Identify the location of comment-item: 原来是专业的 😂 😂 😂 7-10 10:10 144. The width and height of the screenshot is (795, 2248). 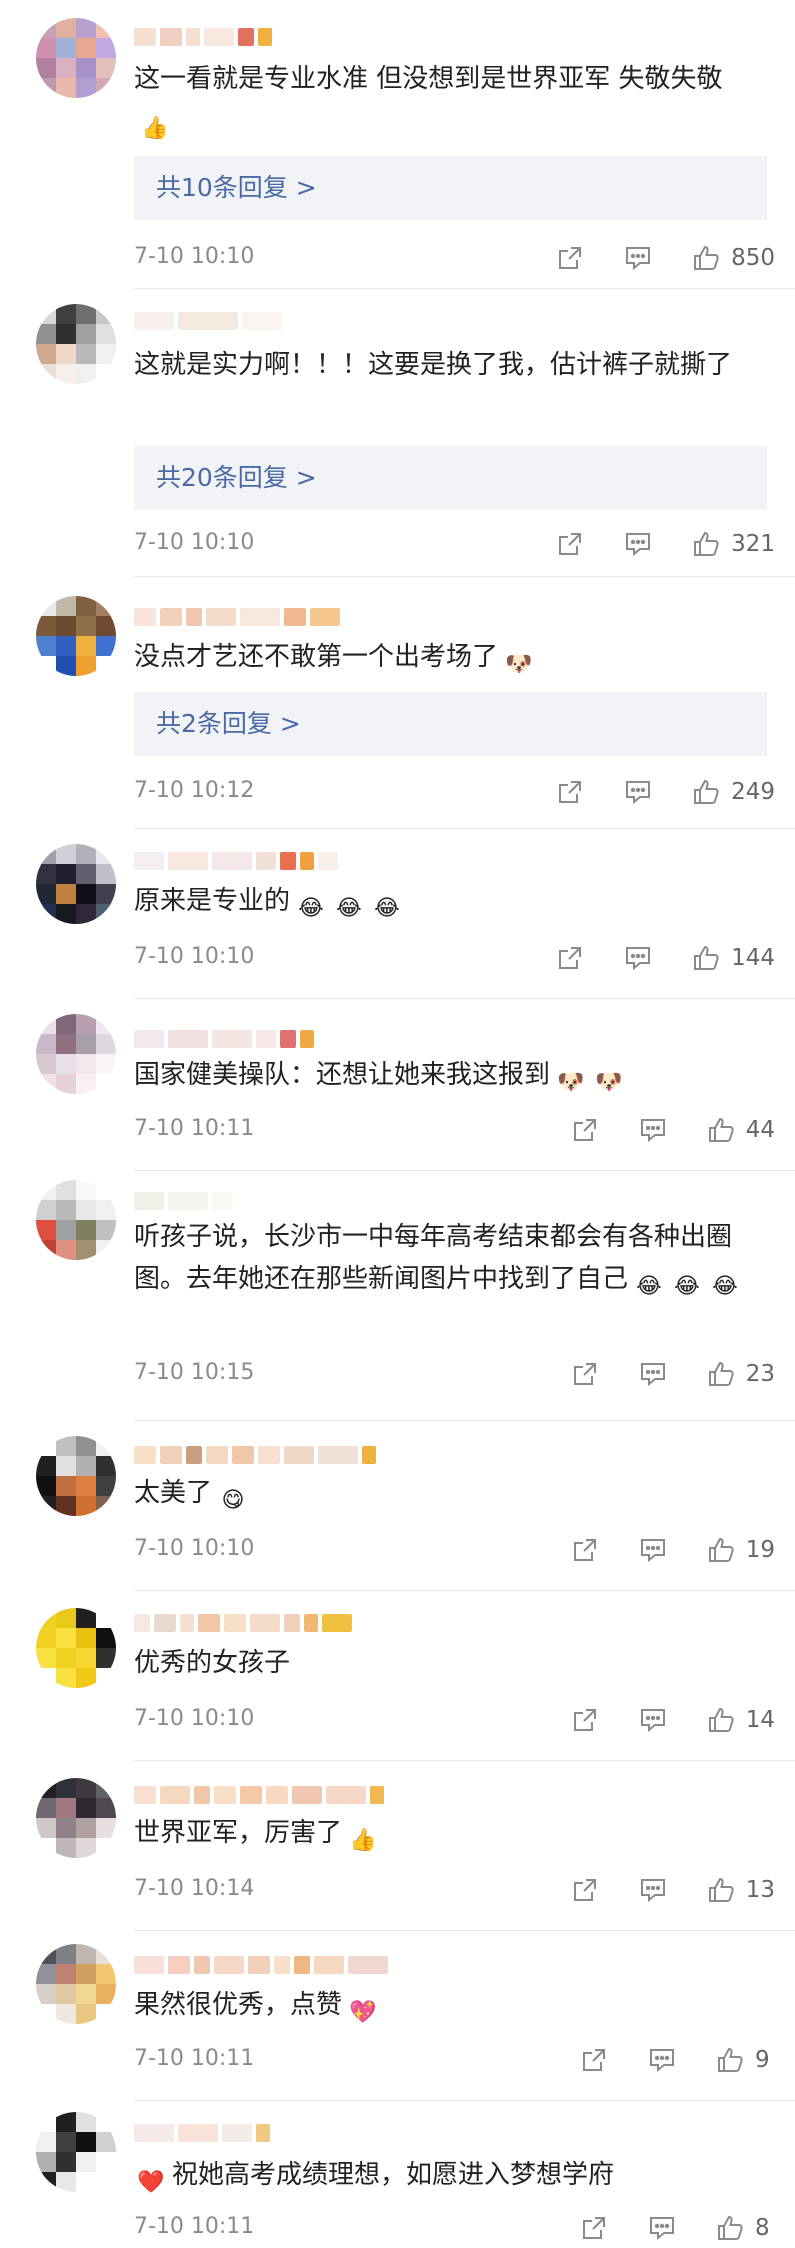
(397, 924).